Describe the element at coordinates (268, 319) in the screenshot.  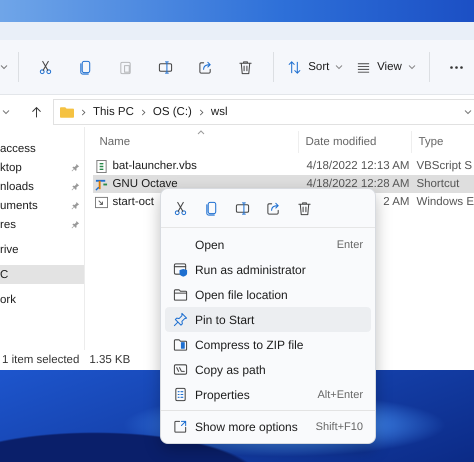
I see `menu-item: Pin to Start` at that location.